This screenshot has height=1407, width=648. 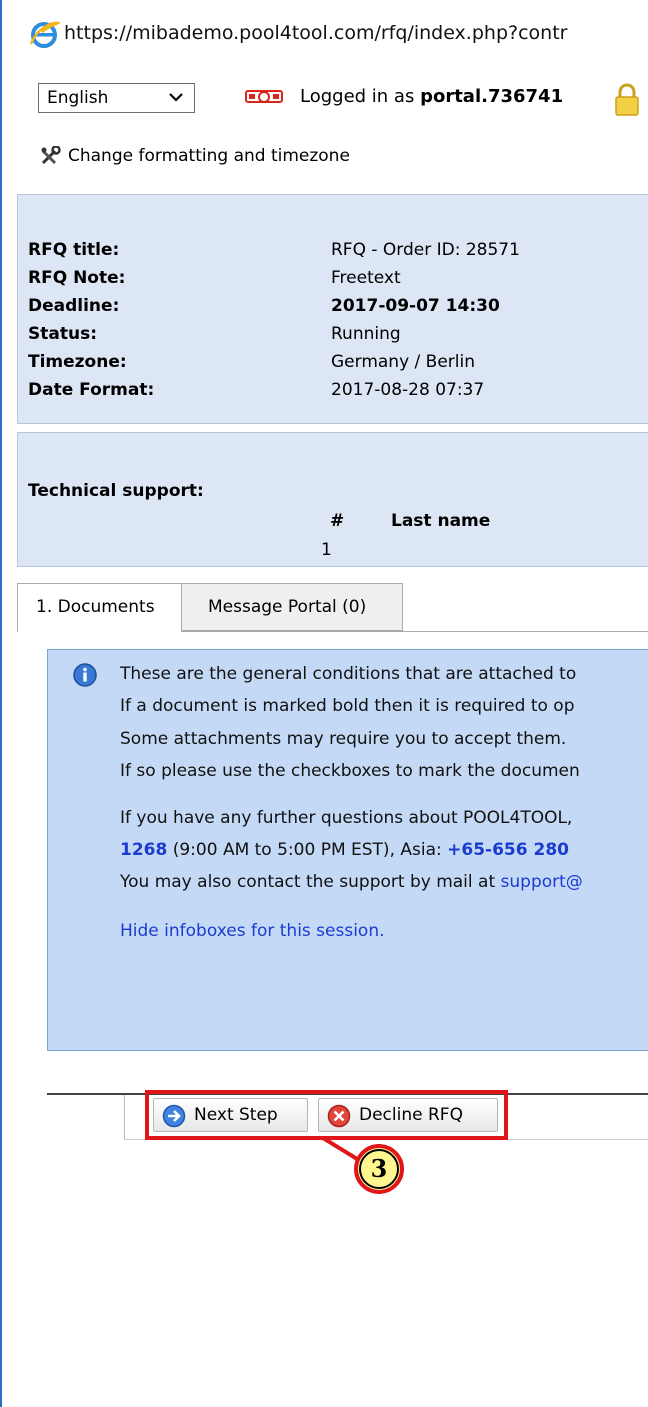 I want to click on date-format-value: 2017-08-28 07:37, so click(x=408, y=390).